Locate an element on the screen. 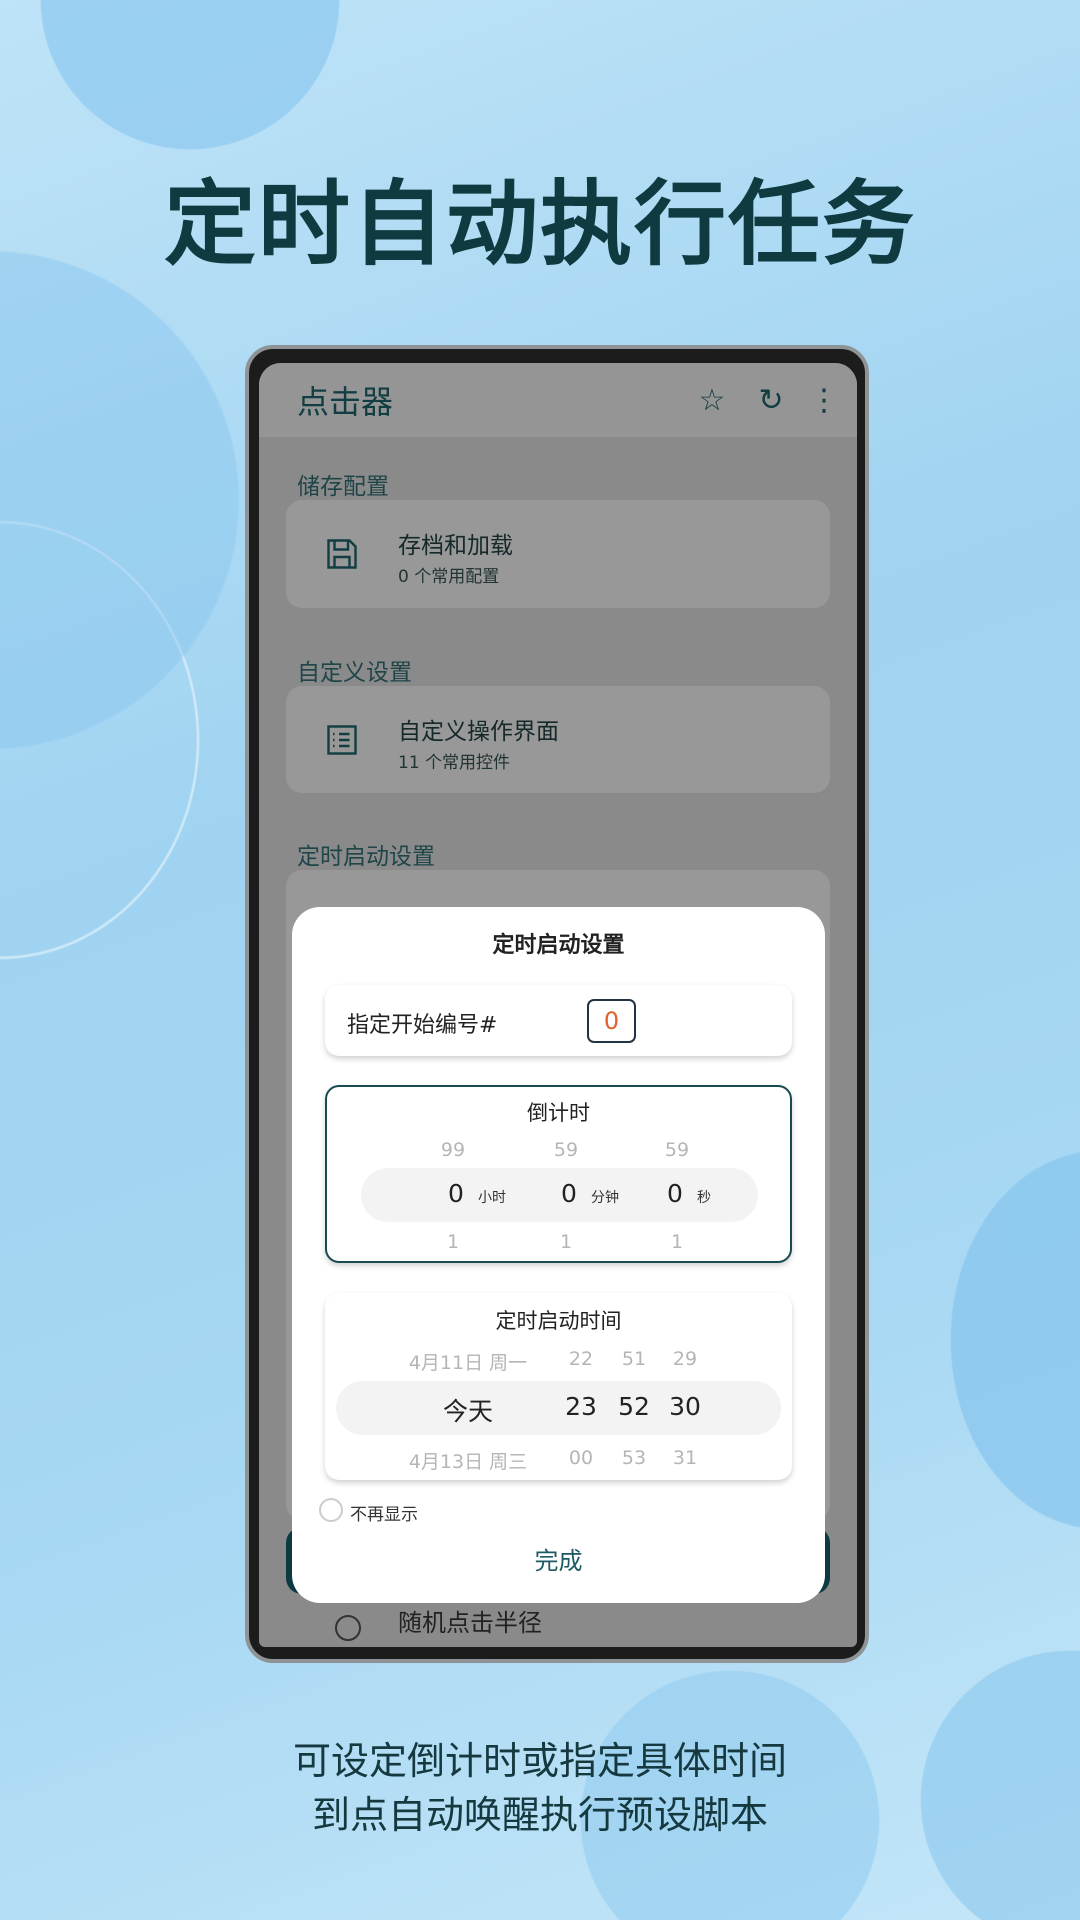 The width and height of the screenshot is (1080, 1920). seconds-above: 59 is located at coordinates (677, 1150).